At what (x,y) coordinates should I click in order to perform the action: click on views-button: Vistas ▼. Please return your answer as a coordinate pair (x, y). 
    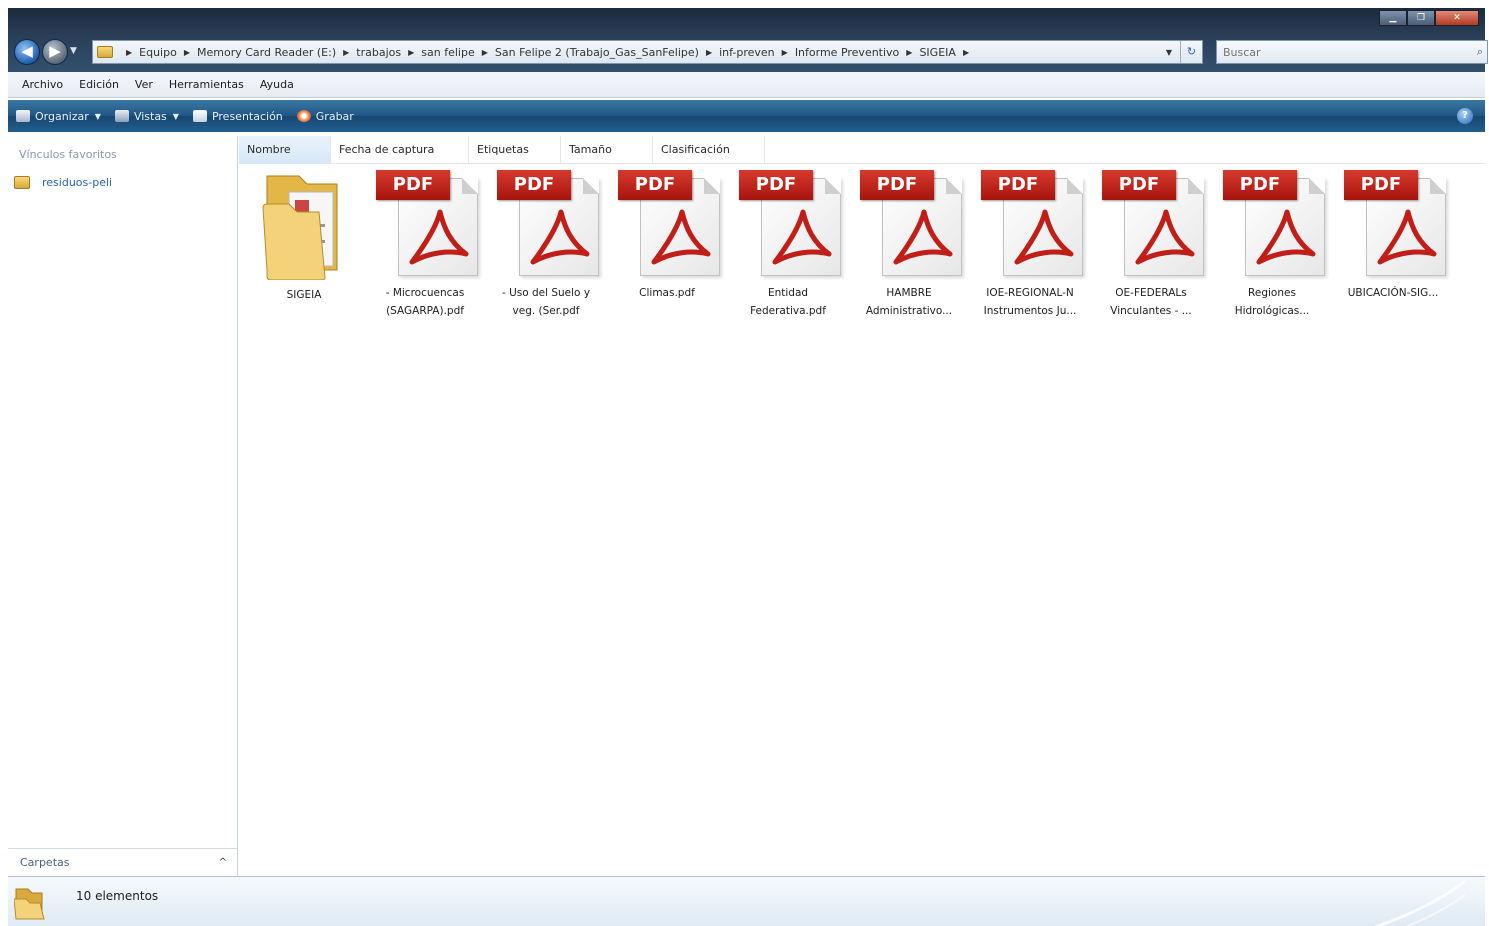
    Looking at the image, I should click on (146, 116).